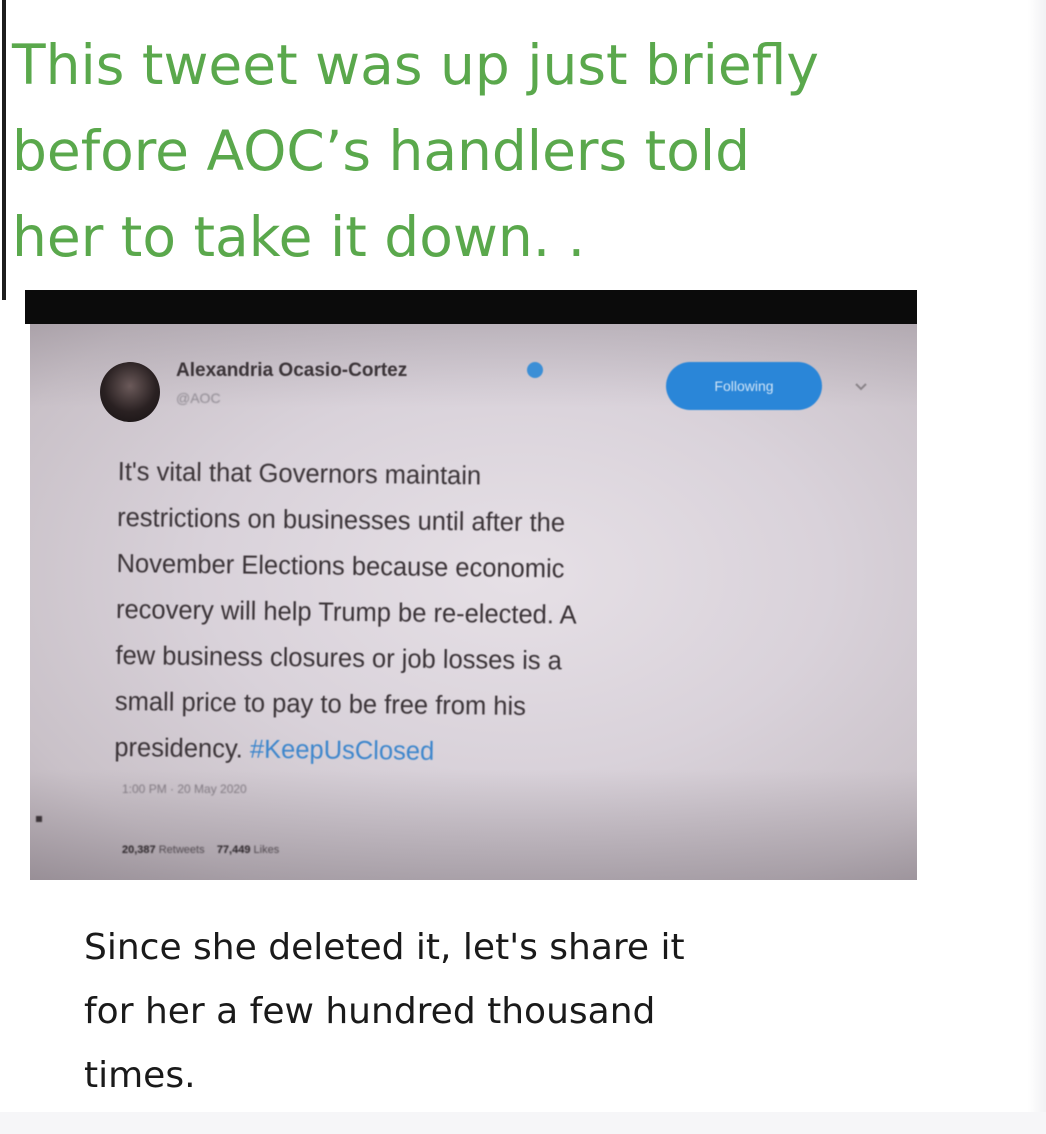 The width and height of the screenshot is (1046, 1134). Describe the element at coordinates (744, 386) in the screenshot. I see `following-button: Following` at that location.